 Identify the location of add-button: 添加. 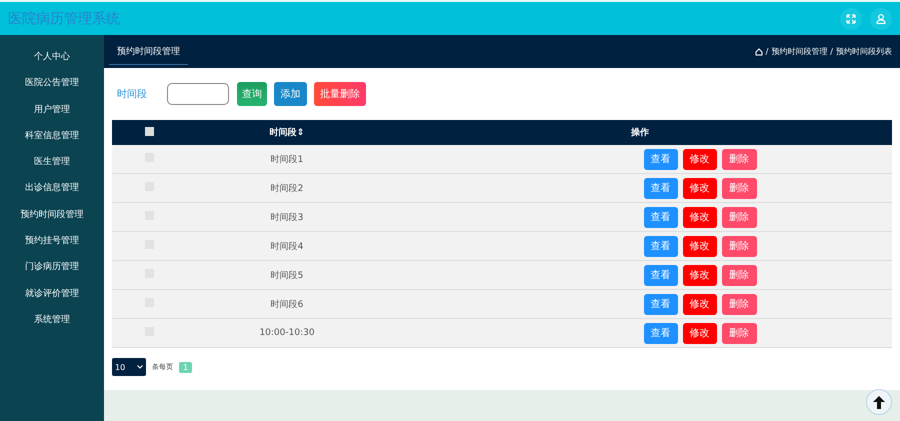
(290, 94).